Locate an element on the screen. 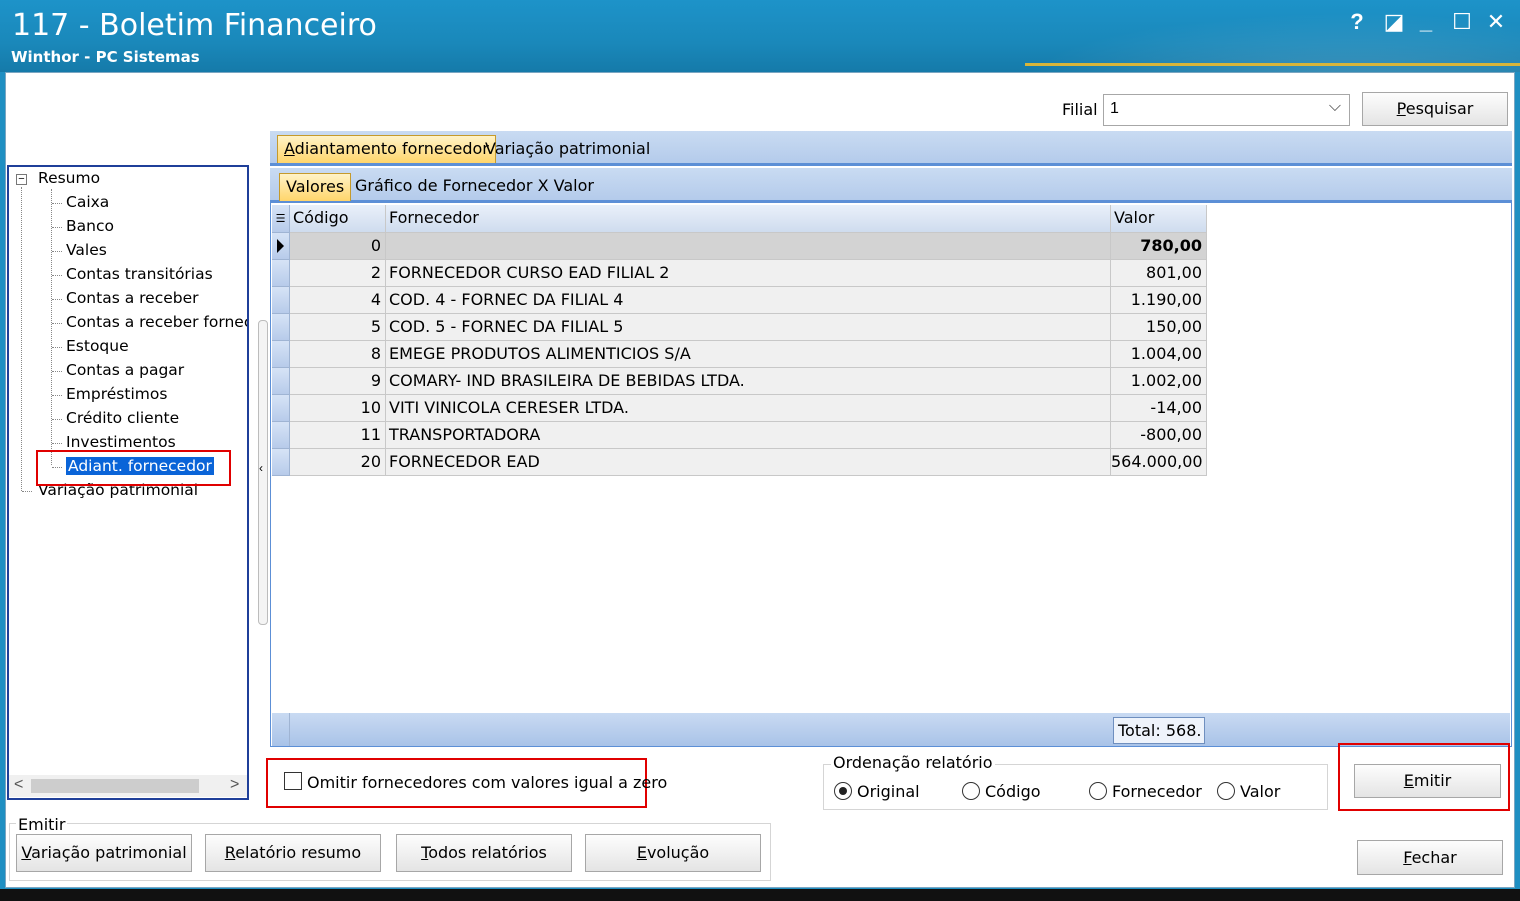  cell-codigo: 11 is located at coordinates (338, 435).